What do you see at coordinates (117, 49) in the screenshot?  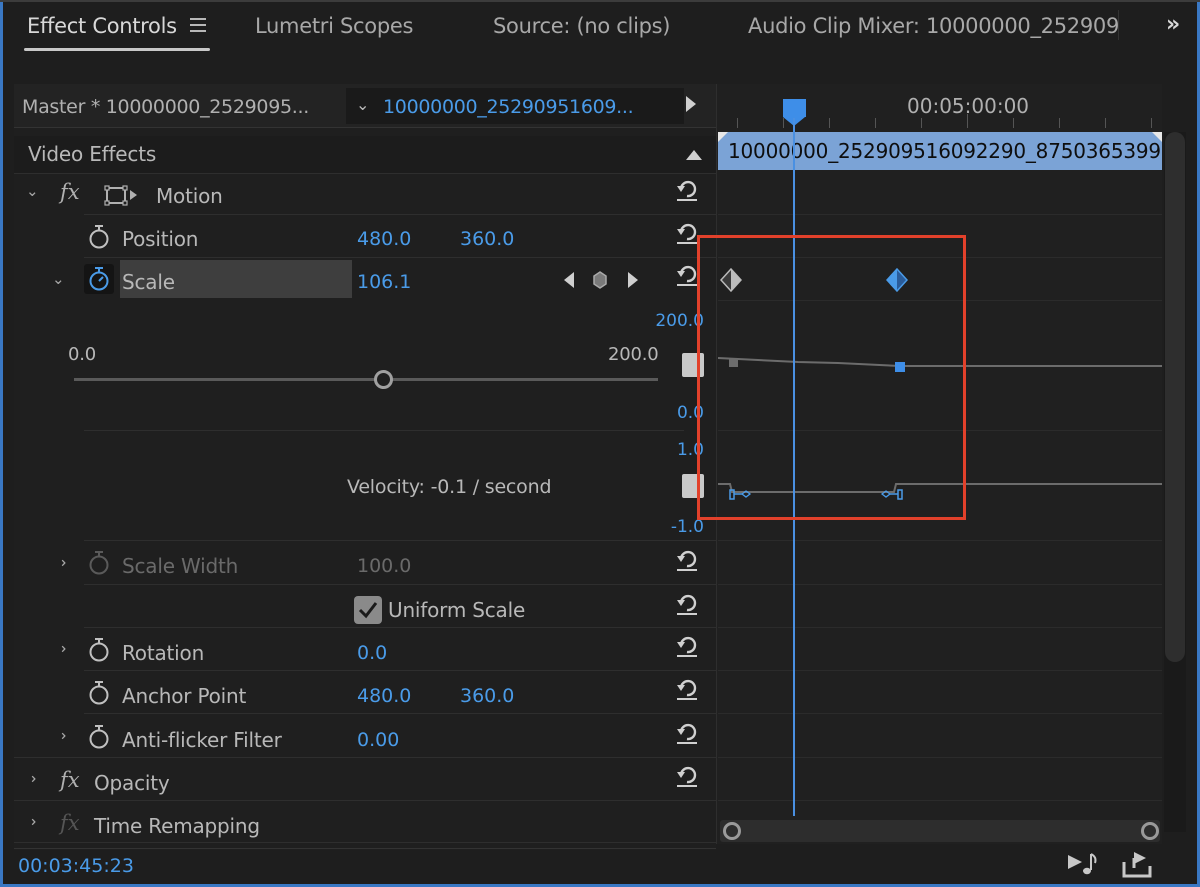 I see `active-tab-indicator` at bounding box center [117, 49].